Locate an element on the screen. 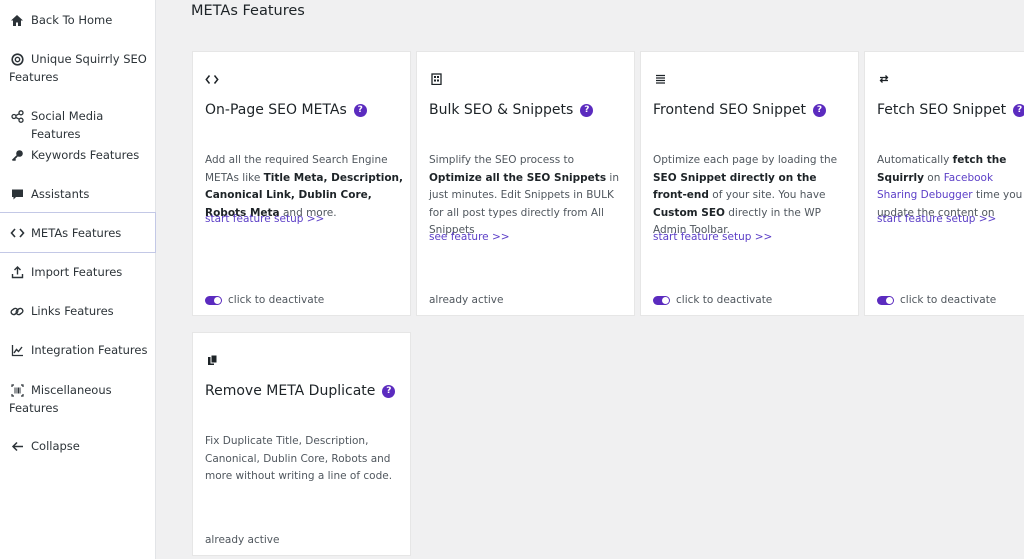 The image size is (1024, 559). sidebar-item-label: Keywords Features is located at coordinates (85, 155).